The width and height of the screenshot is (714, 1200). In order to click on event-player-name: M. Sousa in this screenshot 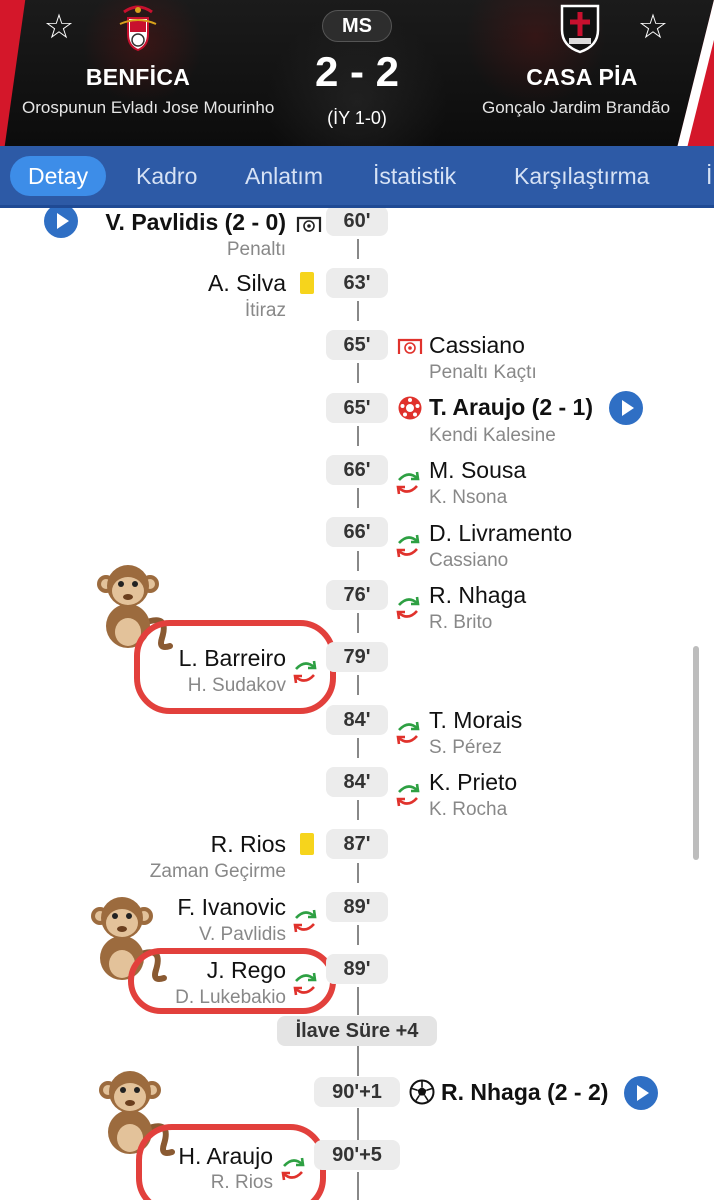, I will do `click(477, 470)`.